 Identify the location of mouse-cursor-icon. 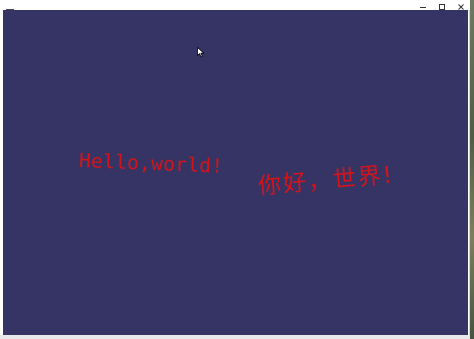
(201, 50).